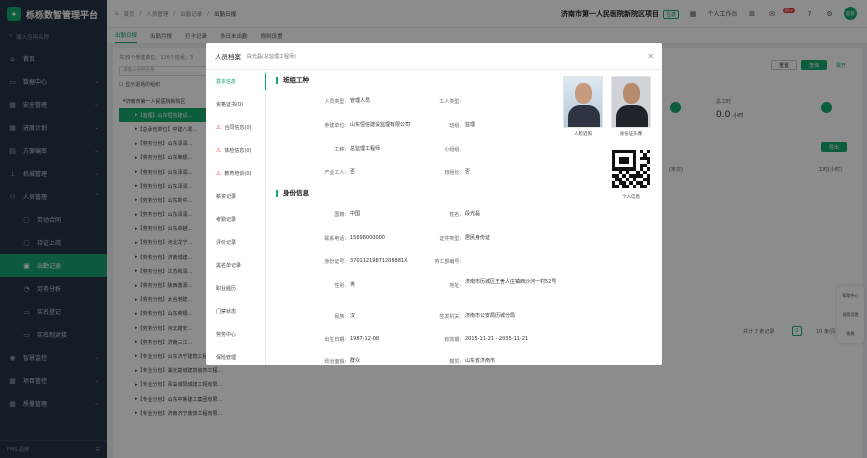 The image size is (867, 458). What do you see at coordinates (450, 317) in the screenshot?
I see `field-label: 签发机关:` at bounding box center [450, 317].